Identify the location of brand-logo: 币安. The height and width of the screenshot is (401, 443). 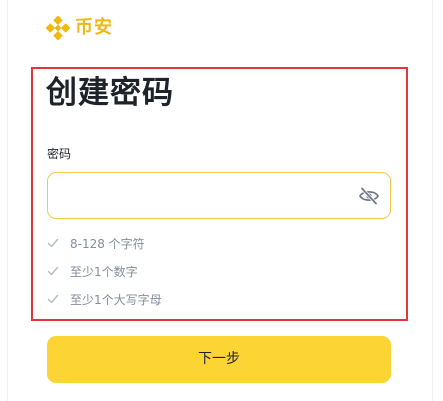
(79, 28).